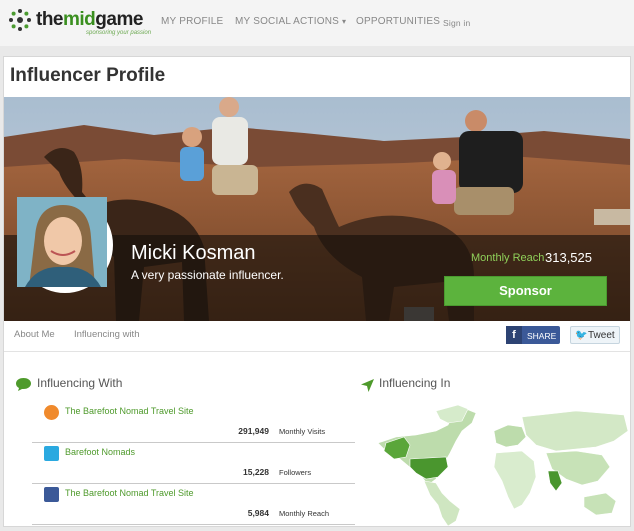  Describe the element at coordinates (398, 21) in the screenshot. I see `nav-opportunities: OPPORTUNITIES` at that location.